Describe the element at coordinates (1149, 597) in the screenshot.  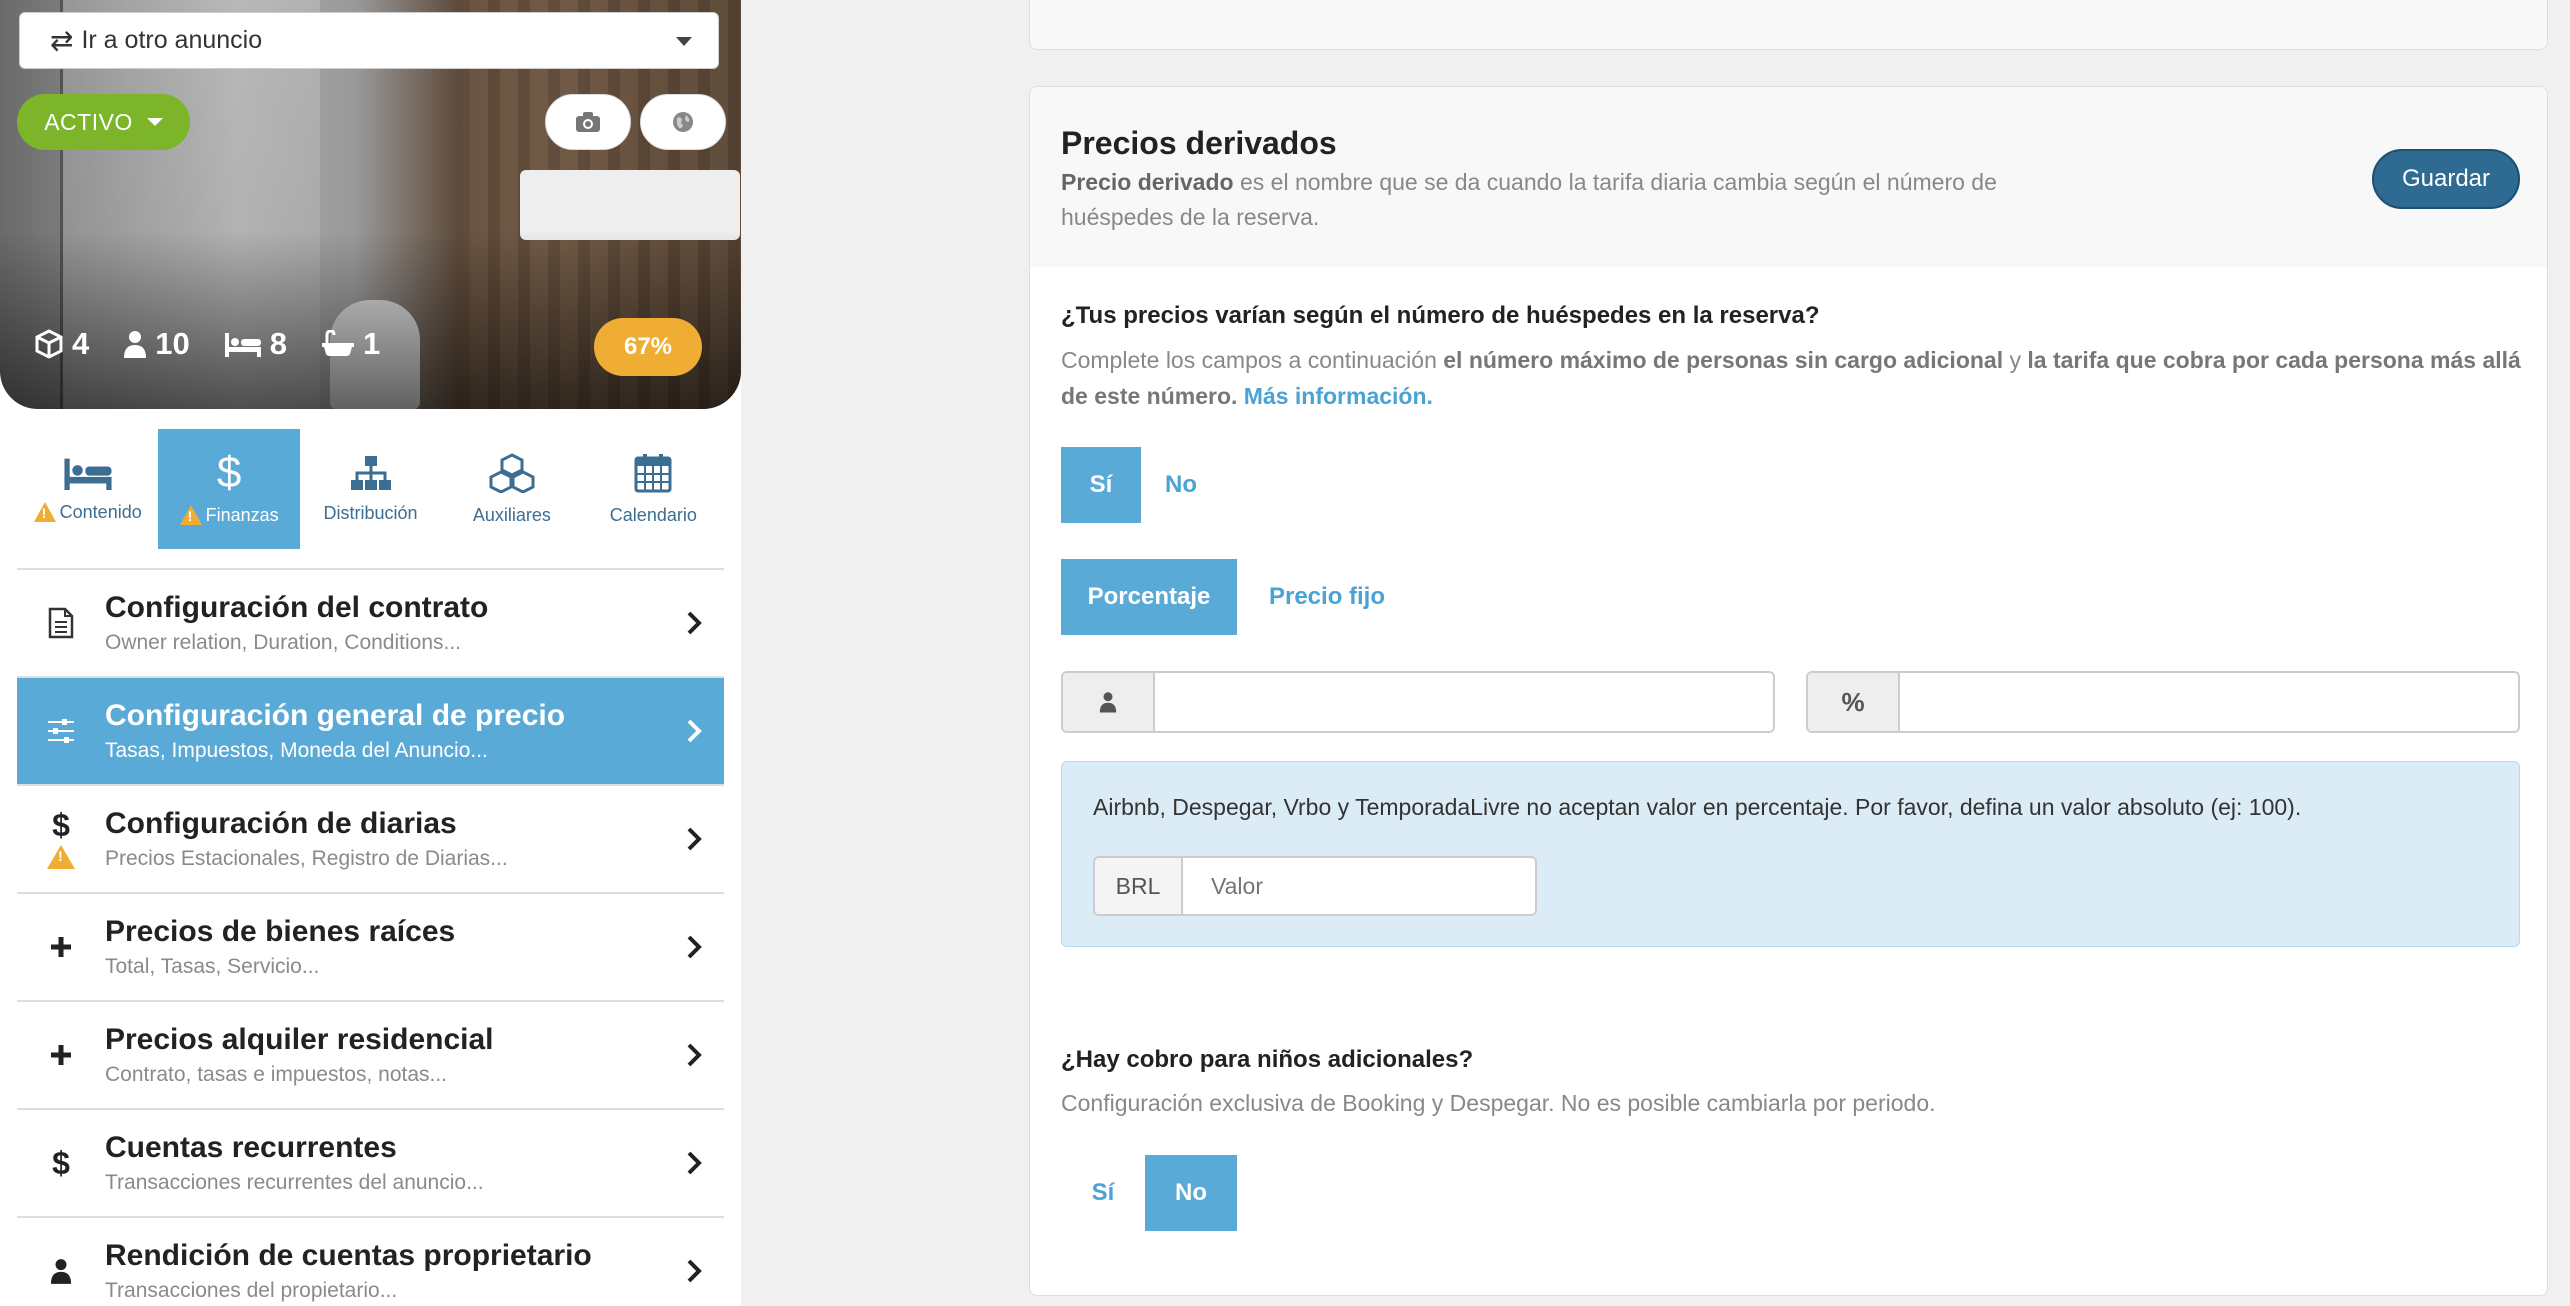
I see `percentage-toggle: Porcentaje` at that location.